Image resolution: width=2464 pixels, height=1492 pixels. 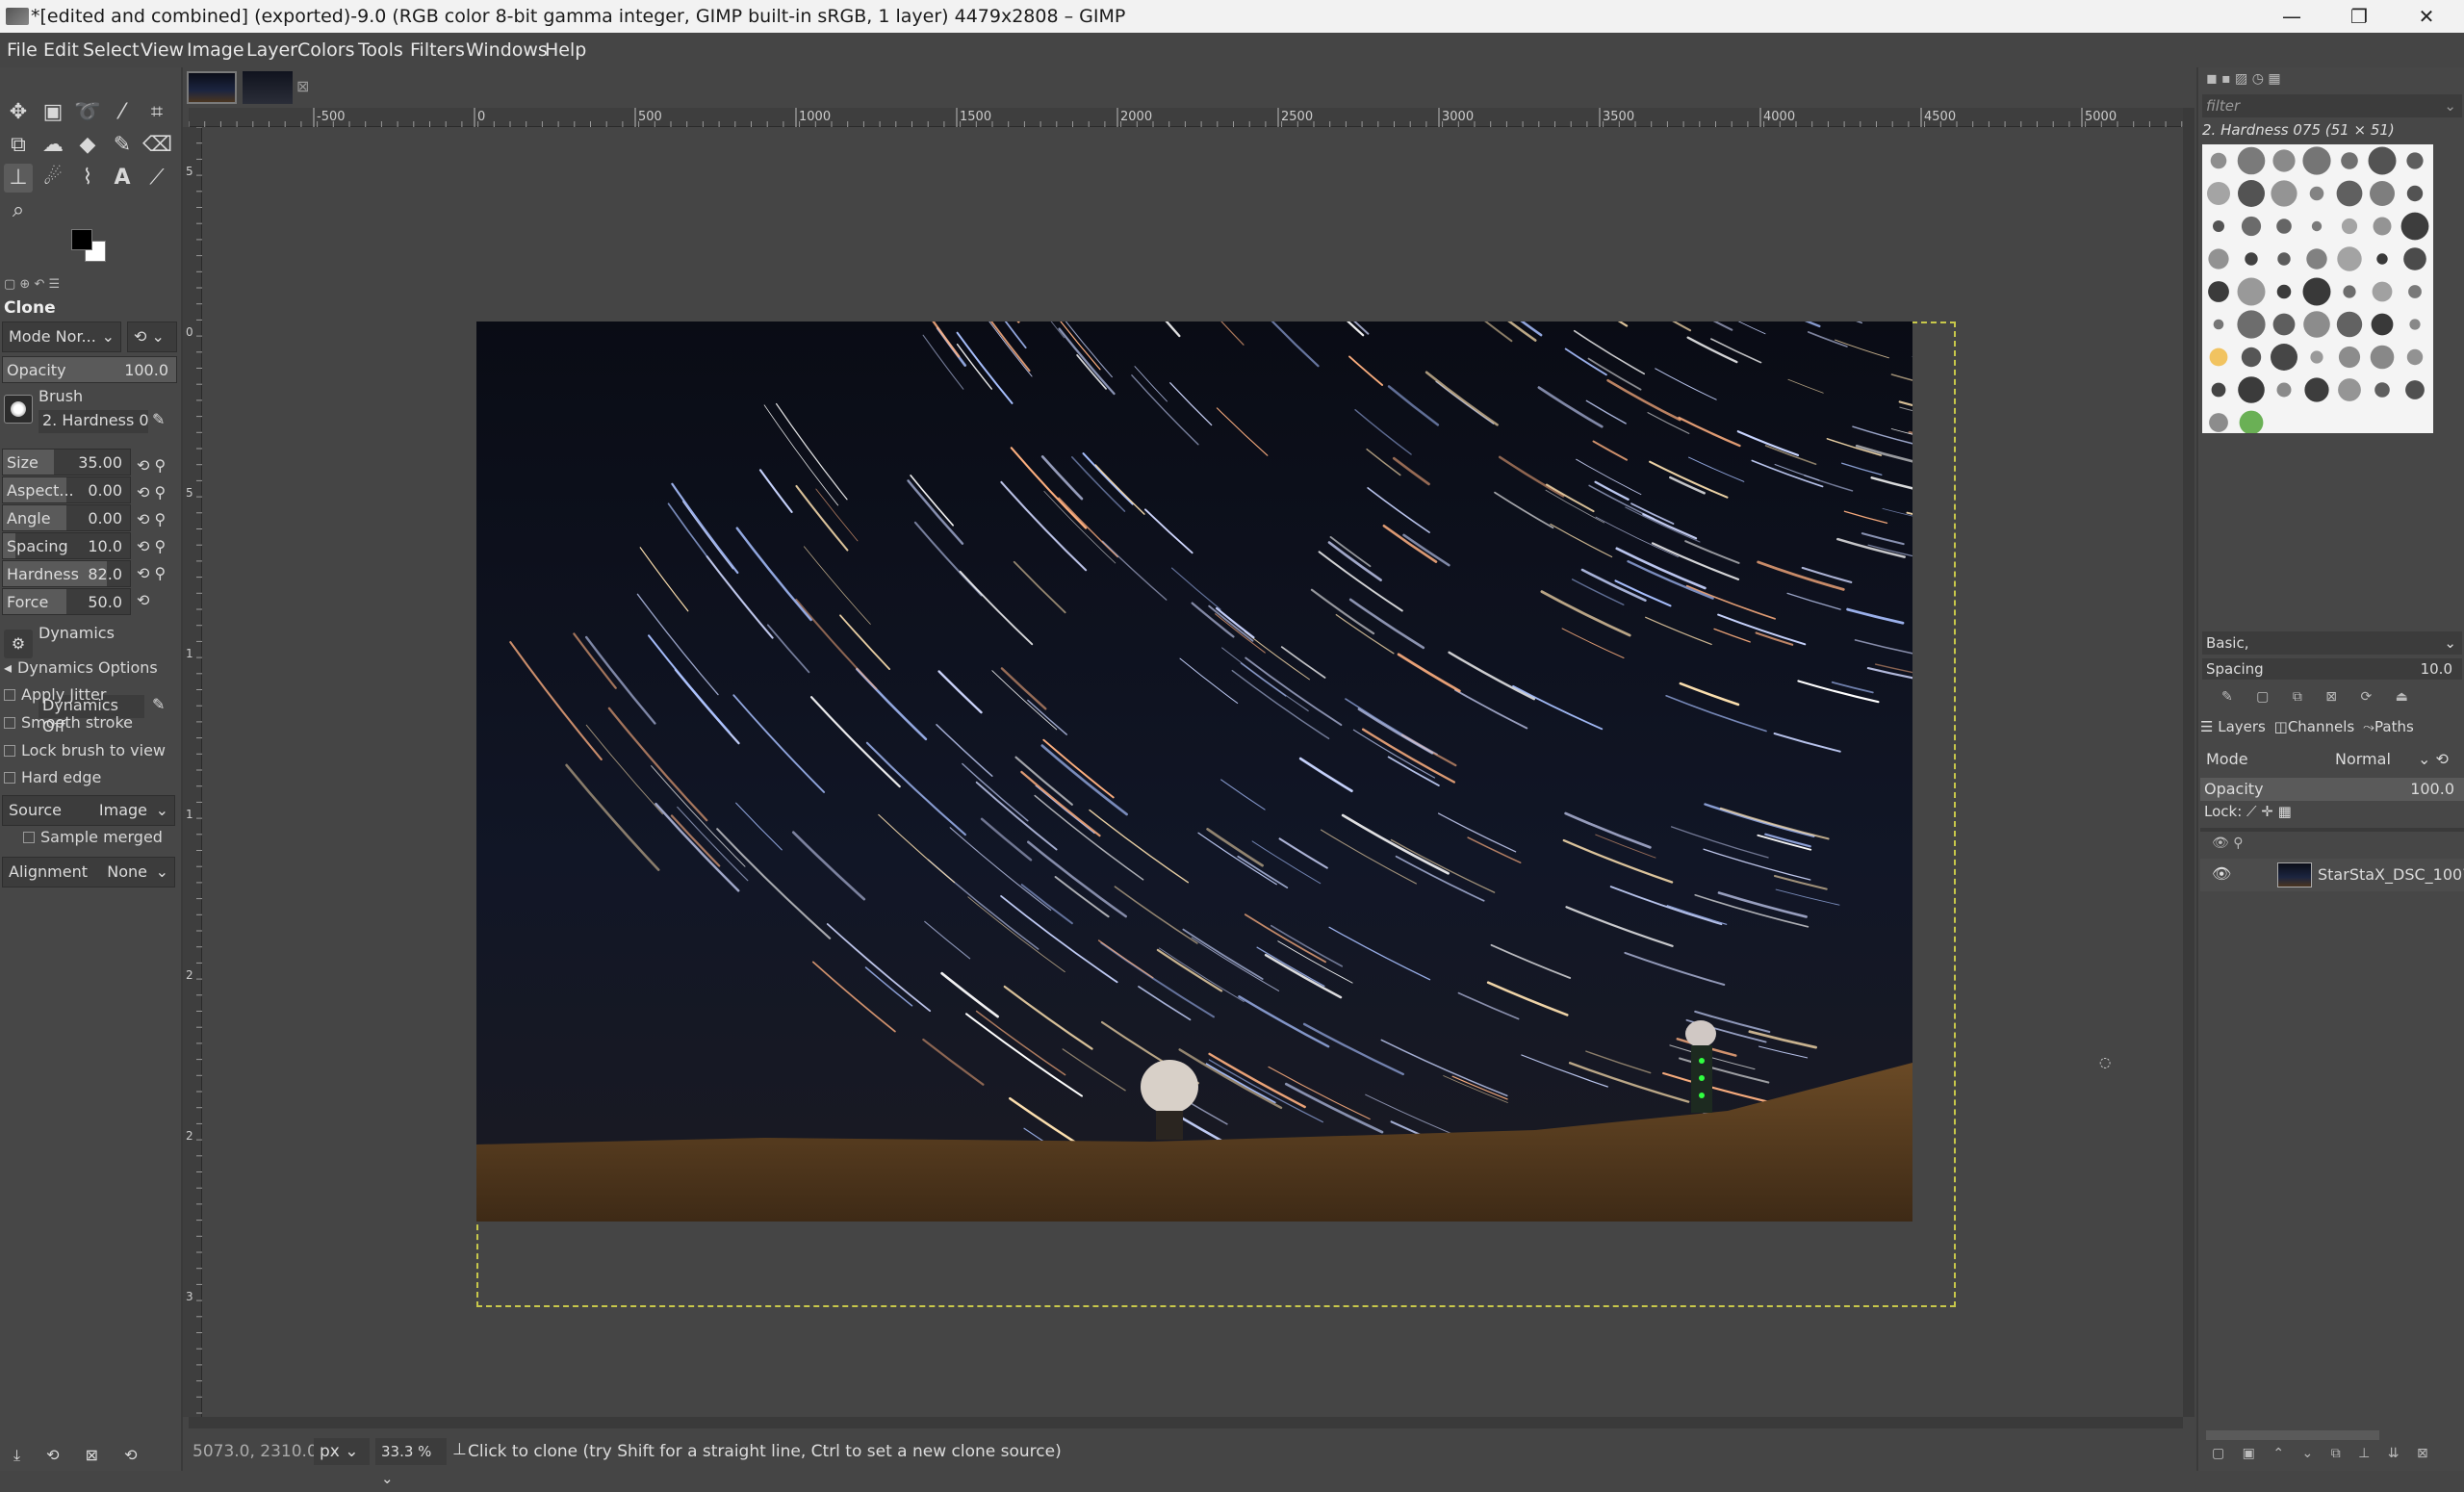 What do you see at coordinates (122, 178) in the screenshot?
I see `text-tool-icon: A` at bounding box center [122, 178].